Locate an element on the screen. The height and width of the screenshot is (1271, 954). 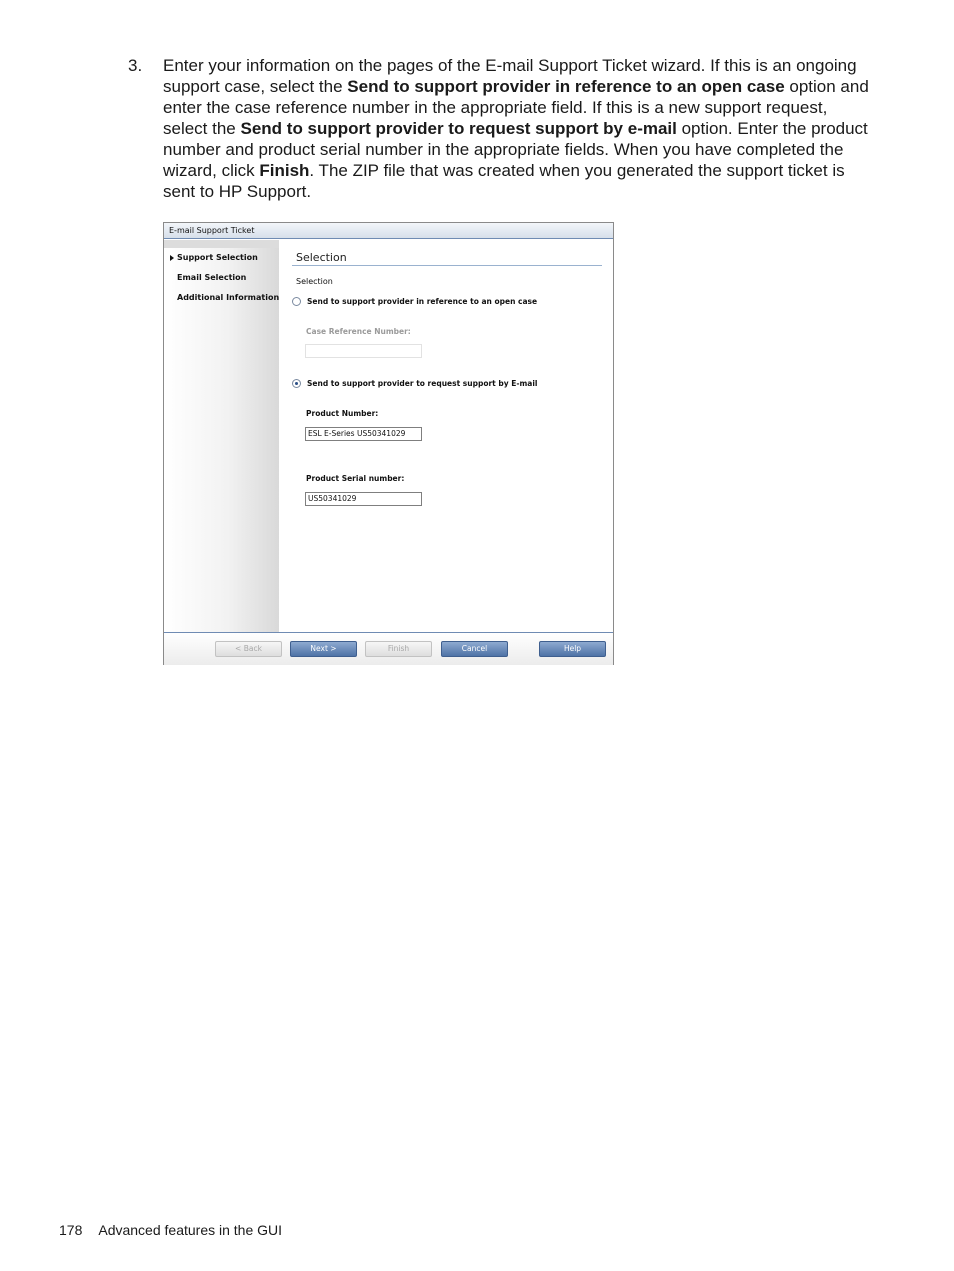
current-step-arrow-icon is located at coordinates (172, 258).